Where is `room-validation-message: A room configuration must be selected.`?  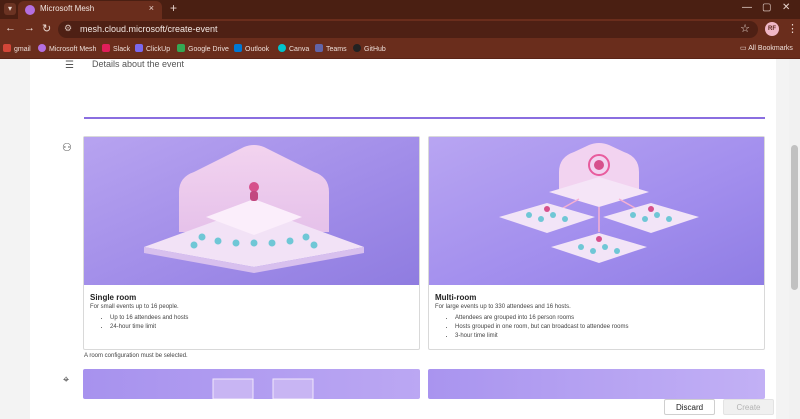
room-validation-message: A room configuration must be selected. is located at coordinates (136, 356).